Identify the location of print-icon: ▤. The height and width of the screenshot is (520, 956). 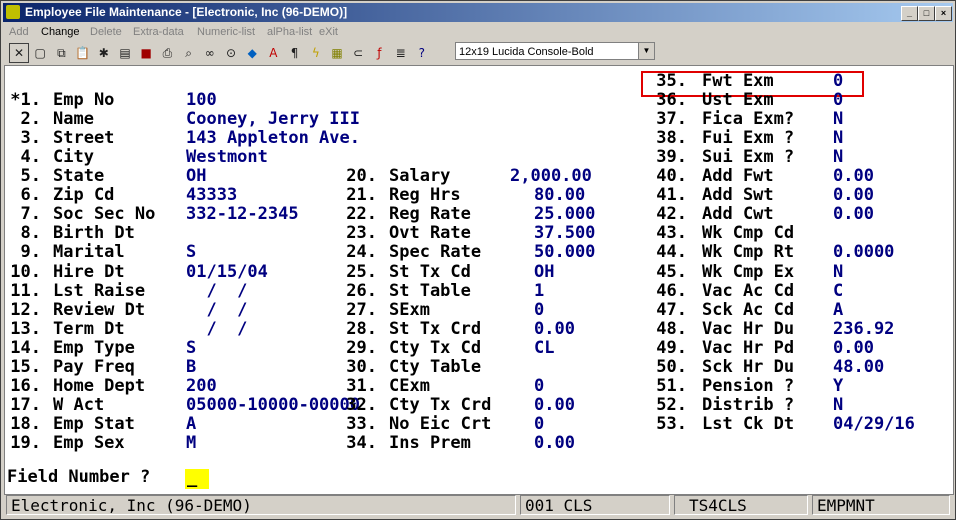
(125, 53).